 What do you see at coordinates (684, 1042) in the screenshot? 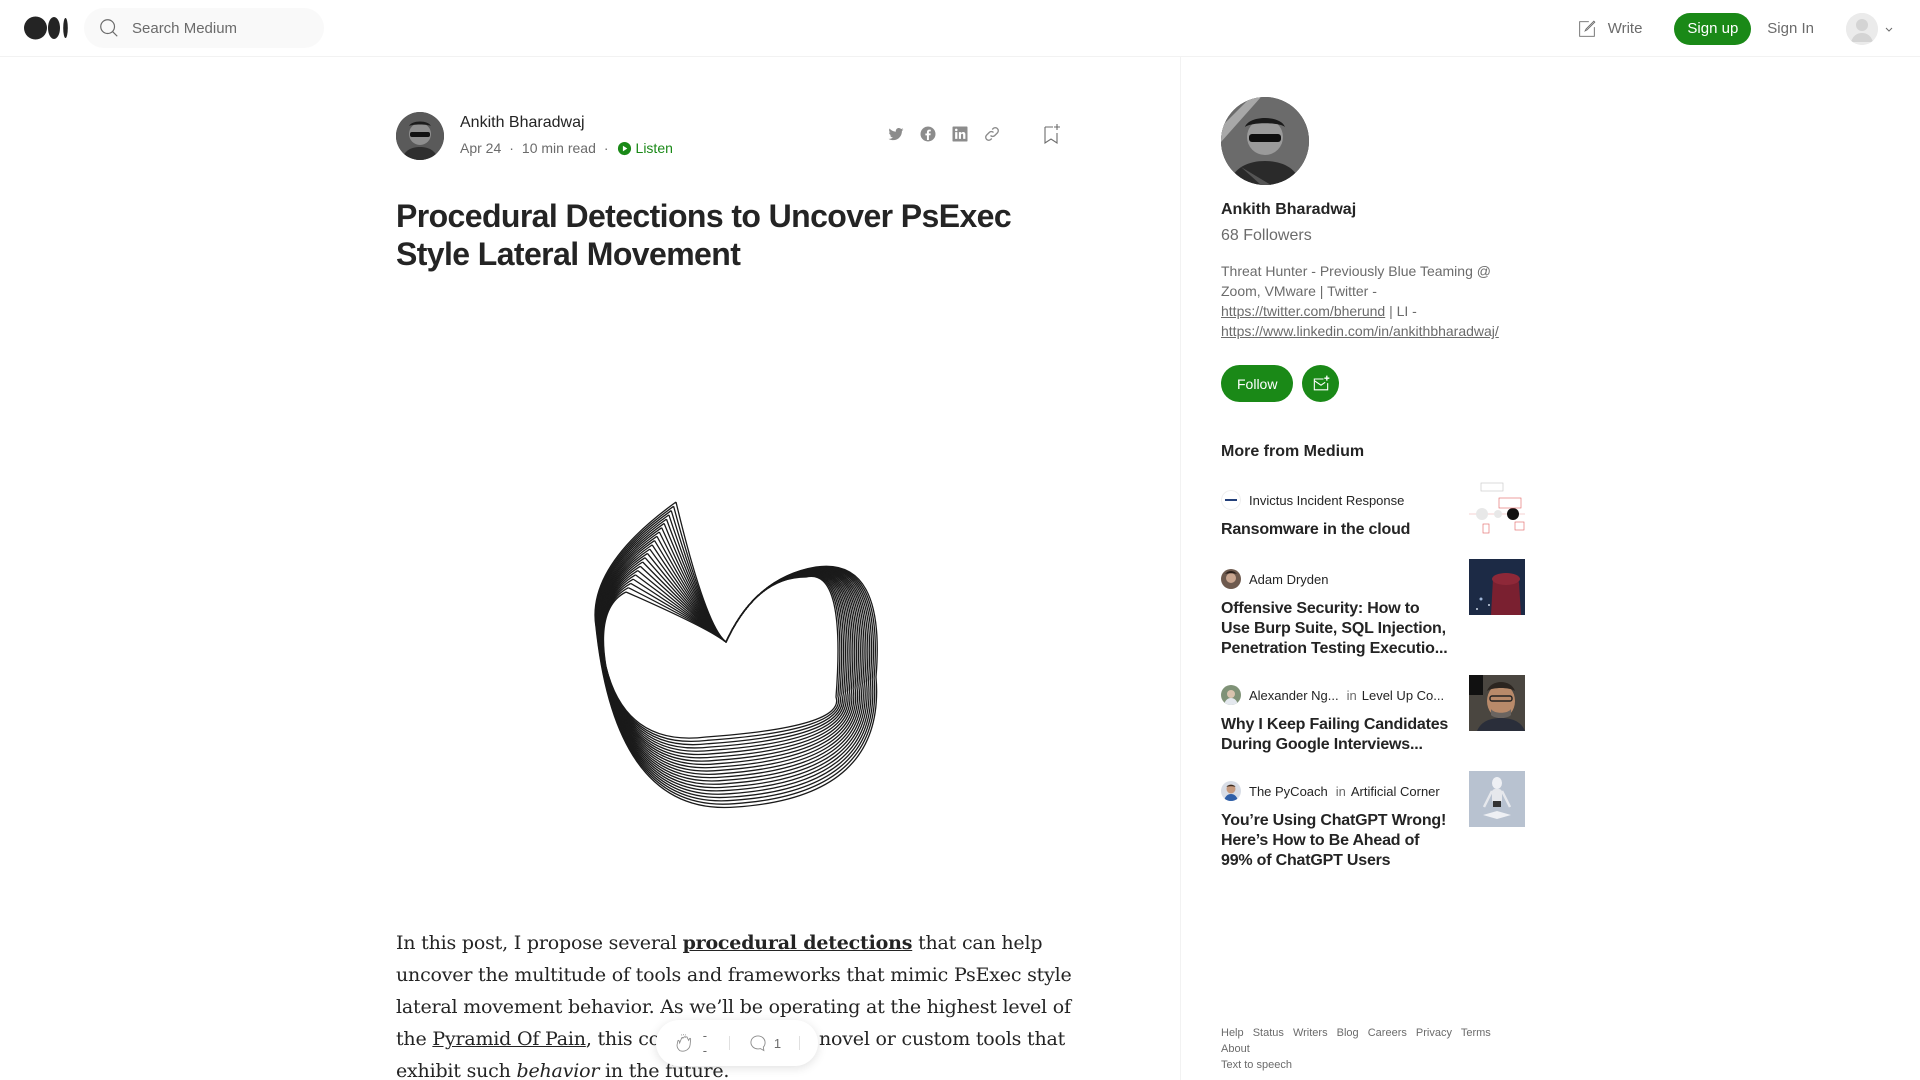
I see `clap-icon` at bounding box center [684, 1042].